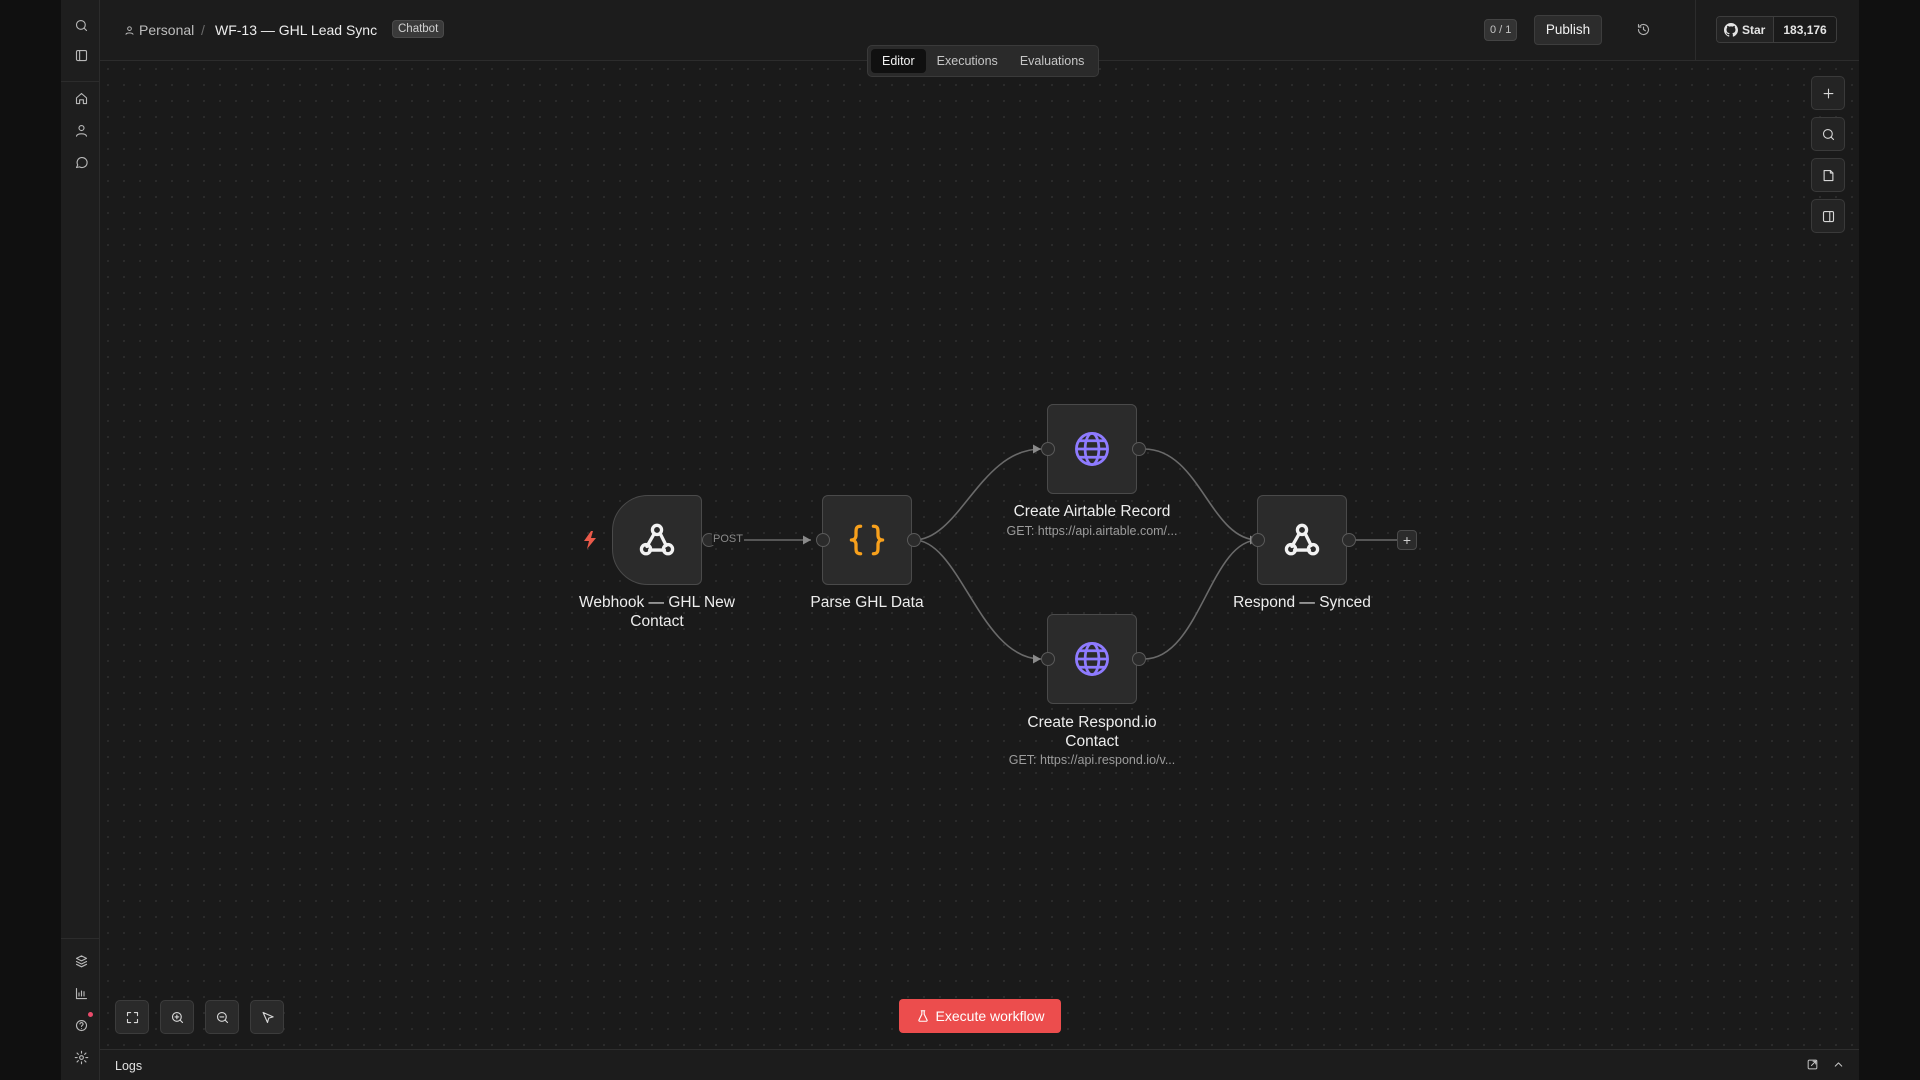 Image resolution: width=1920 pixels, height=1080 pixels. I want to click on edge-layer, so click(1053, 554).